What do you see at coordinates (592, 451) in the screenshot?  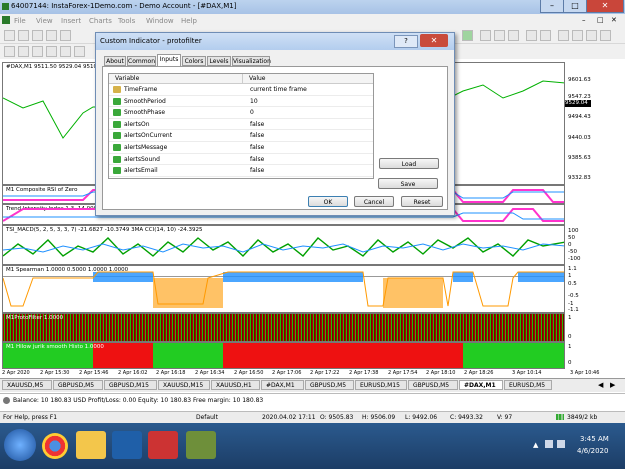 I see `clock-date: 4/6/2020` at bounding box center [592, 451].